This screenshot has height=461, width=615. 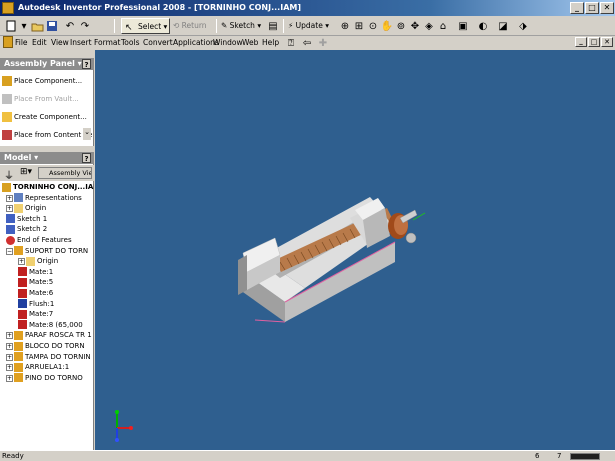 What do you see at coordinates (57, 250) in the screenshot?
I see `tree-item-label: SUPORT DO TORN` at bounding box center [57, 250].